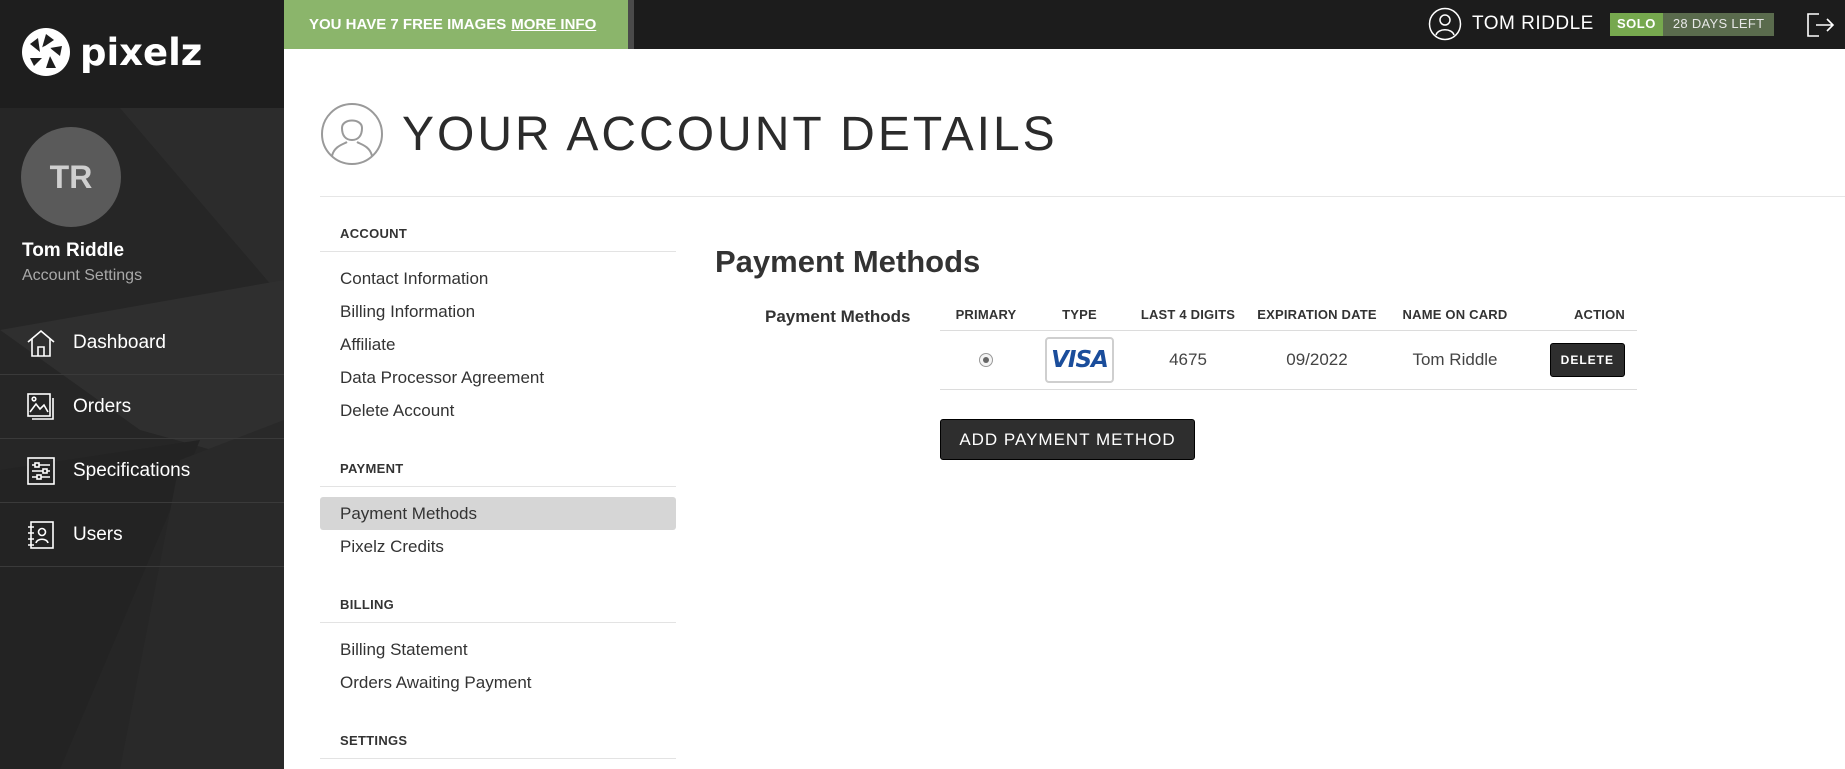  I want to click on brand-logo: pixelz, so click(111, 52).